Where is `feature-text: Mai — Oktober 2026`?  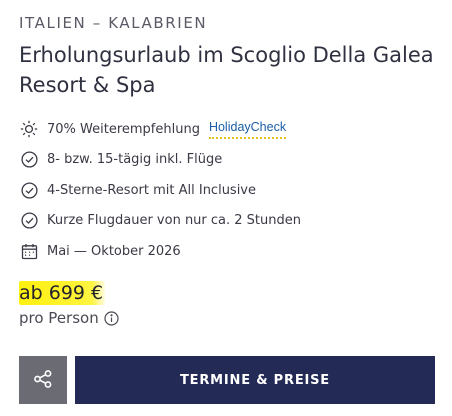 feature-text: Mai — Oktober 2026 is located at coordinates (114, 251).